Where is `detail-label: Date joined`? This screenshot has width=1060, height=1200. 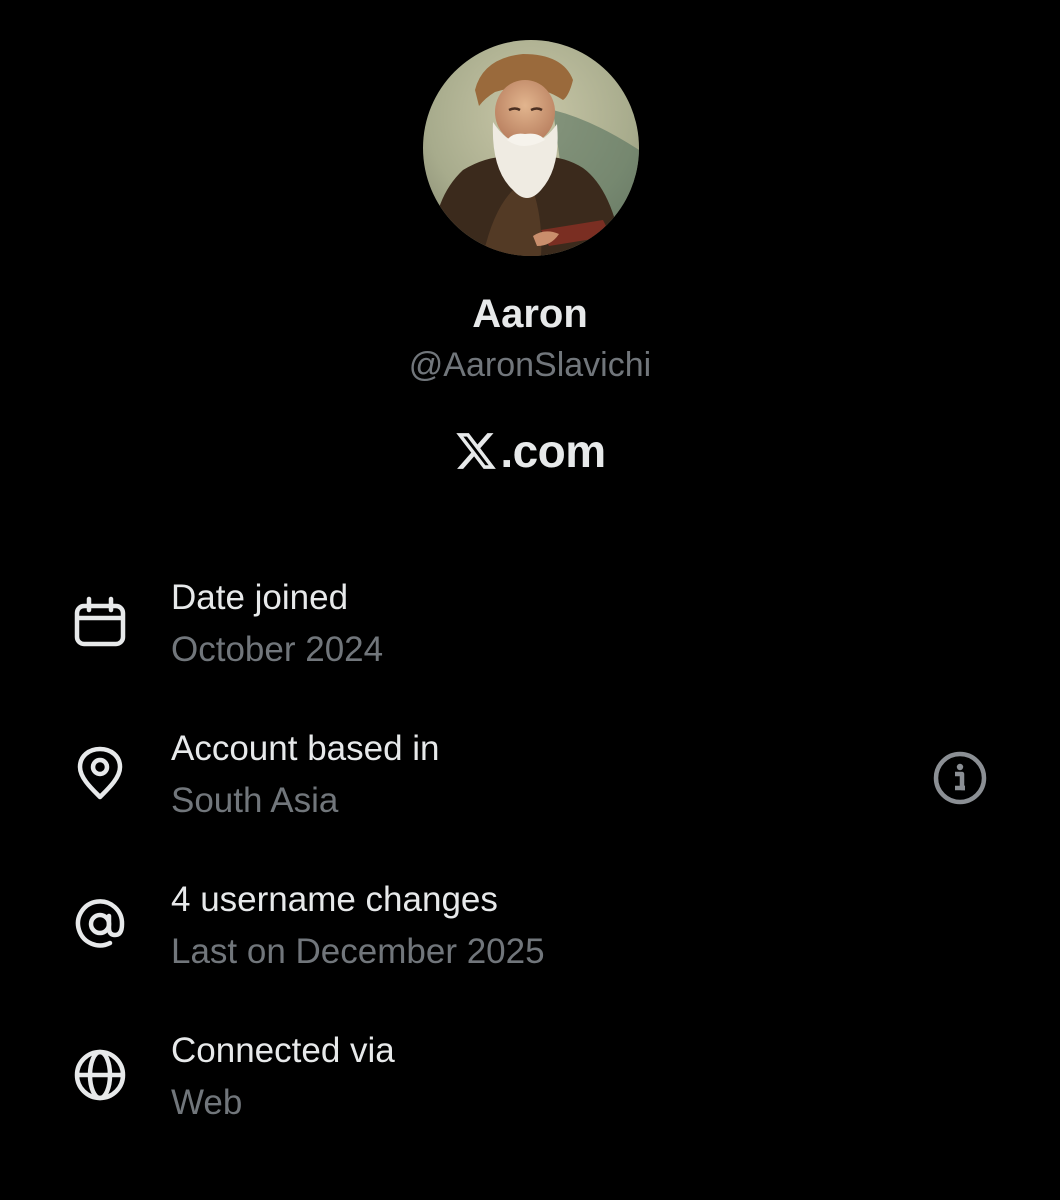
detail-label: Date joined is located at coordinates (260, 597).